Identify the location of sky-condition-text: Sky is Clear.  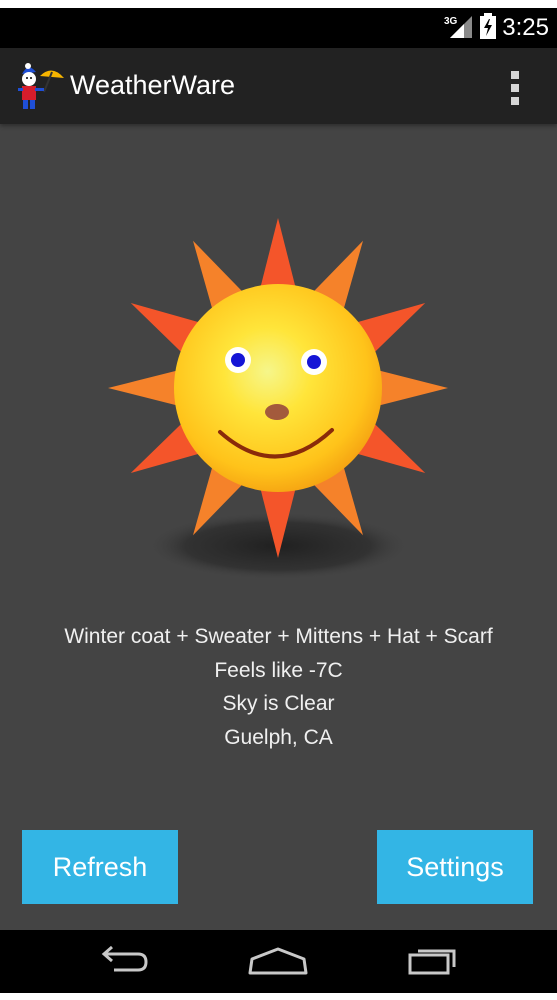
(278, 703).